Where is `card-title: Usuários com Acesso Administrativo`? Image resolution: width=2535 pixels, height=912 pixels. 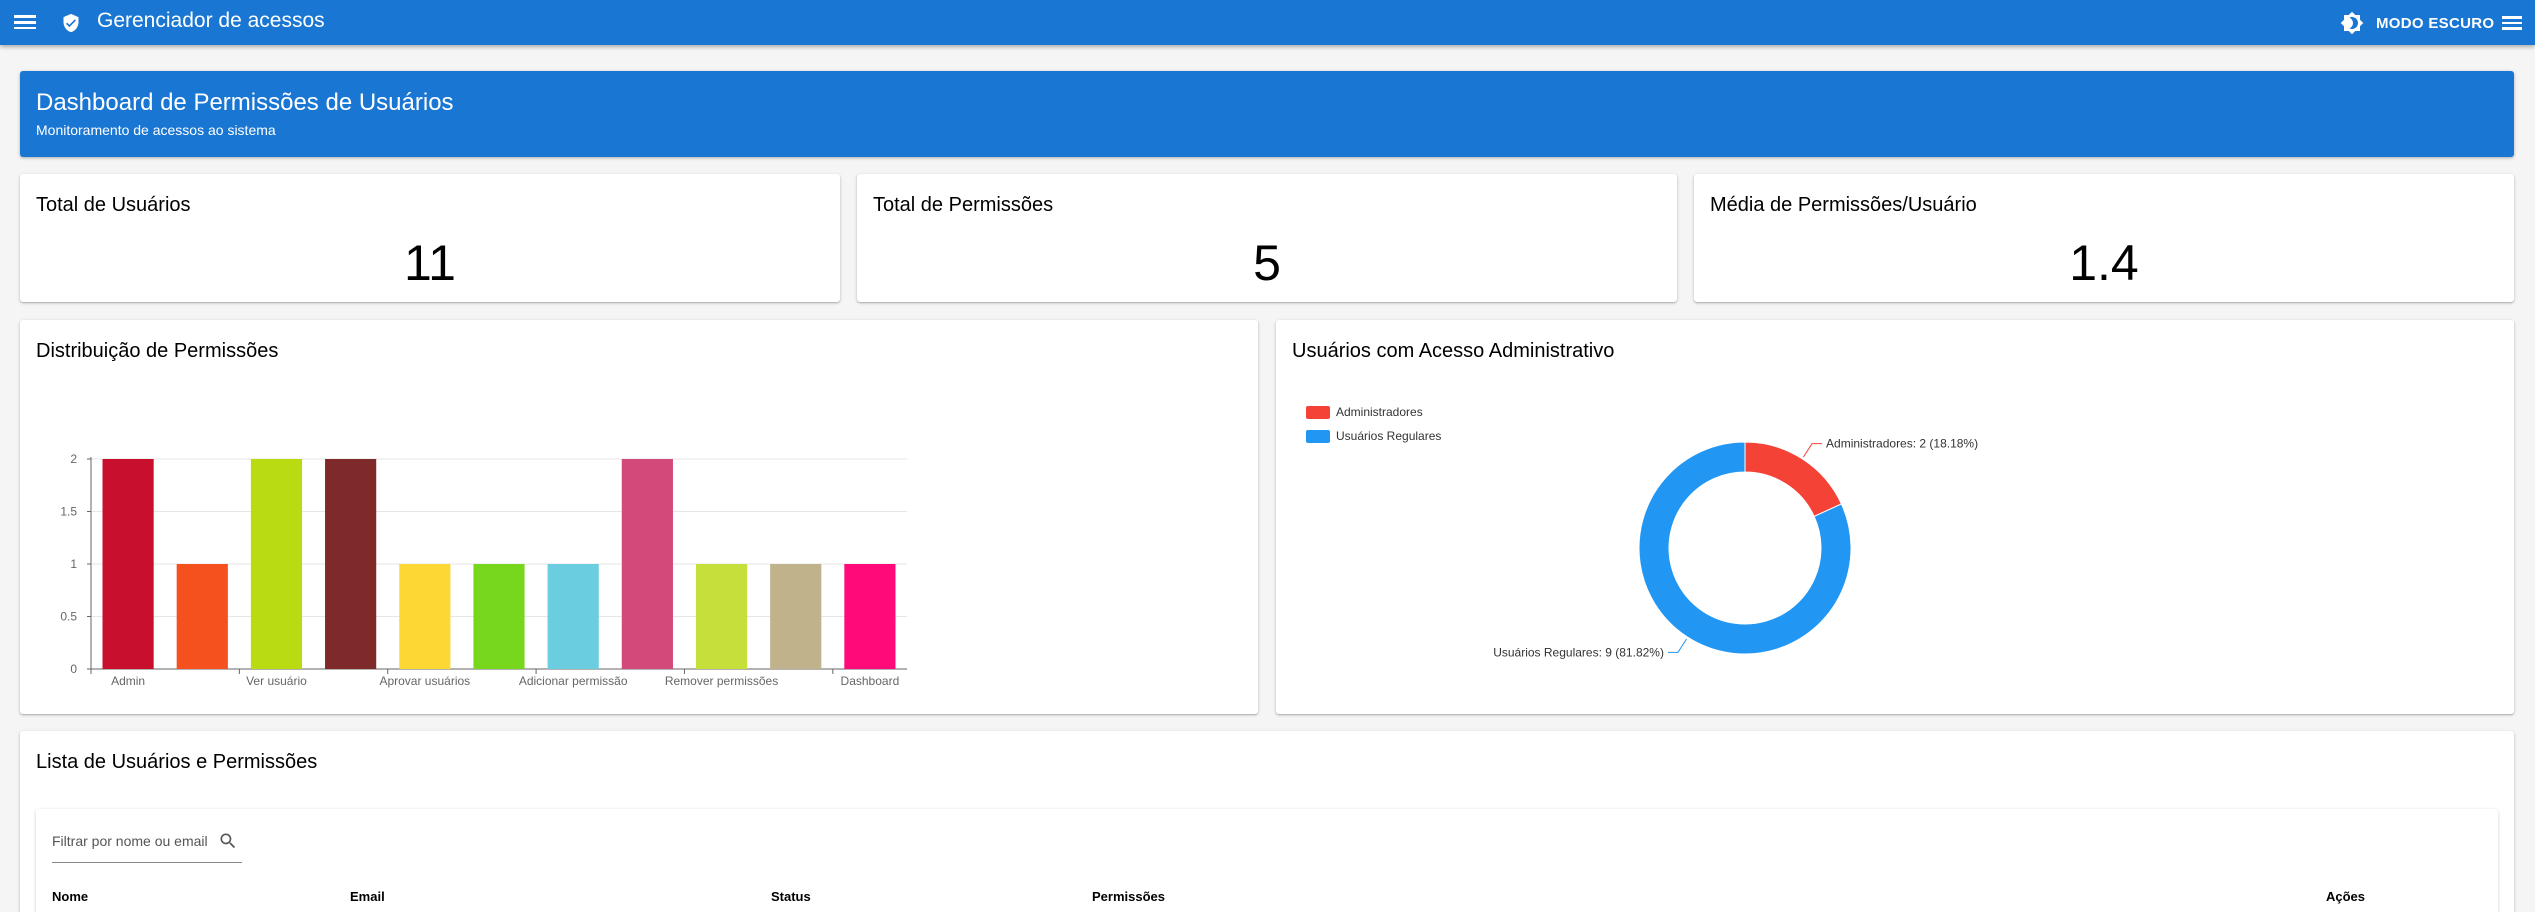 card-title: Usuários com Acesso Administrativo is located at coordinates (1453, 351).